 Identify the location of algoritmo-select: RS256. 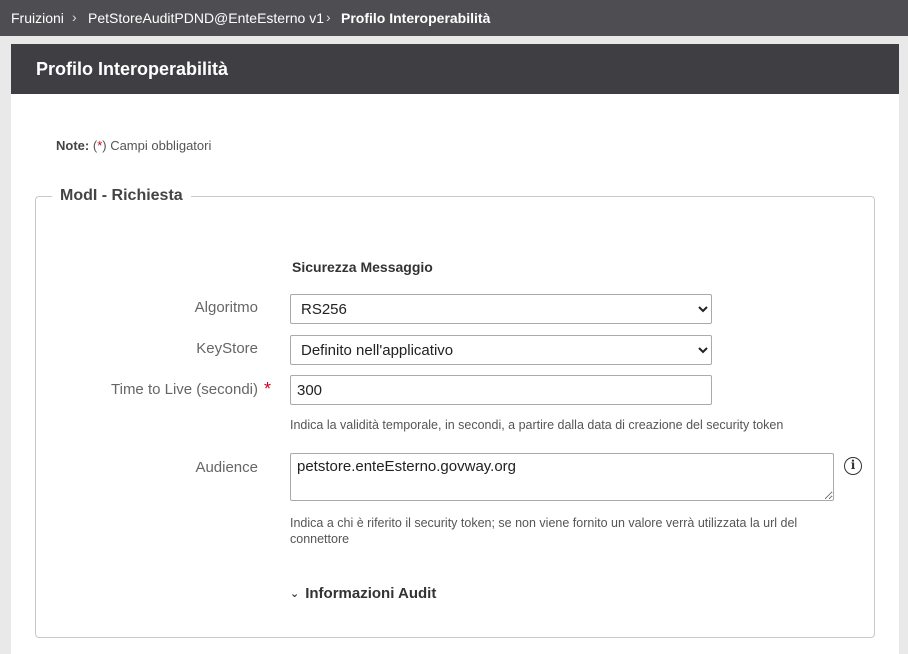
(501, 309).